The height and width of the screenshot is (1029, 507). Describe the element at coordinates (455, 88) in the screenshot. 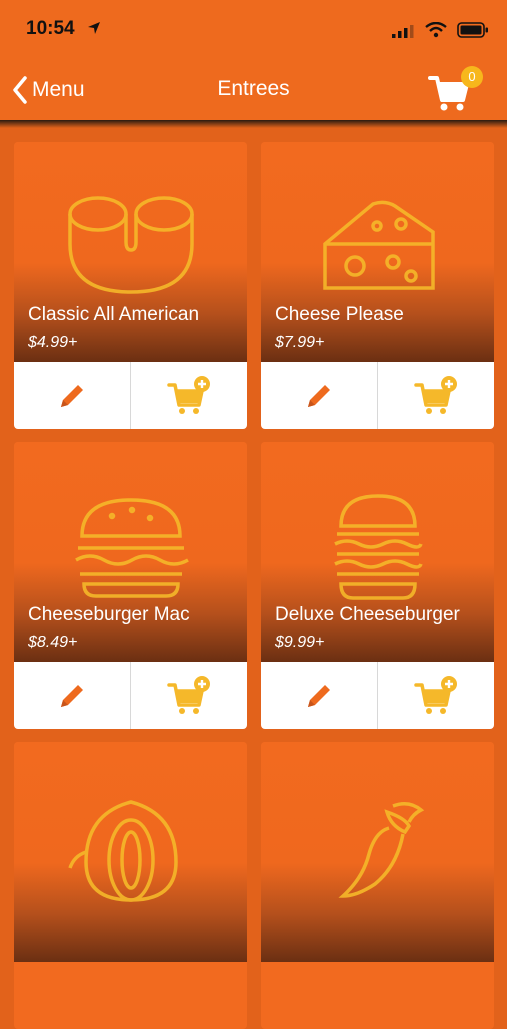

I see `cart-button: 0` at that location.